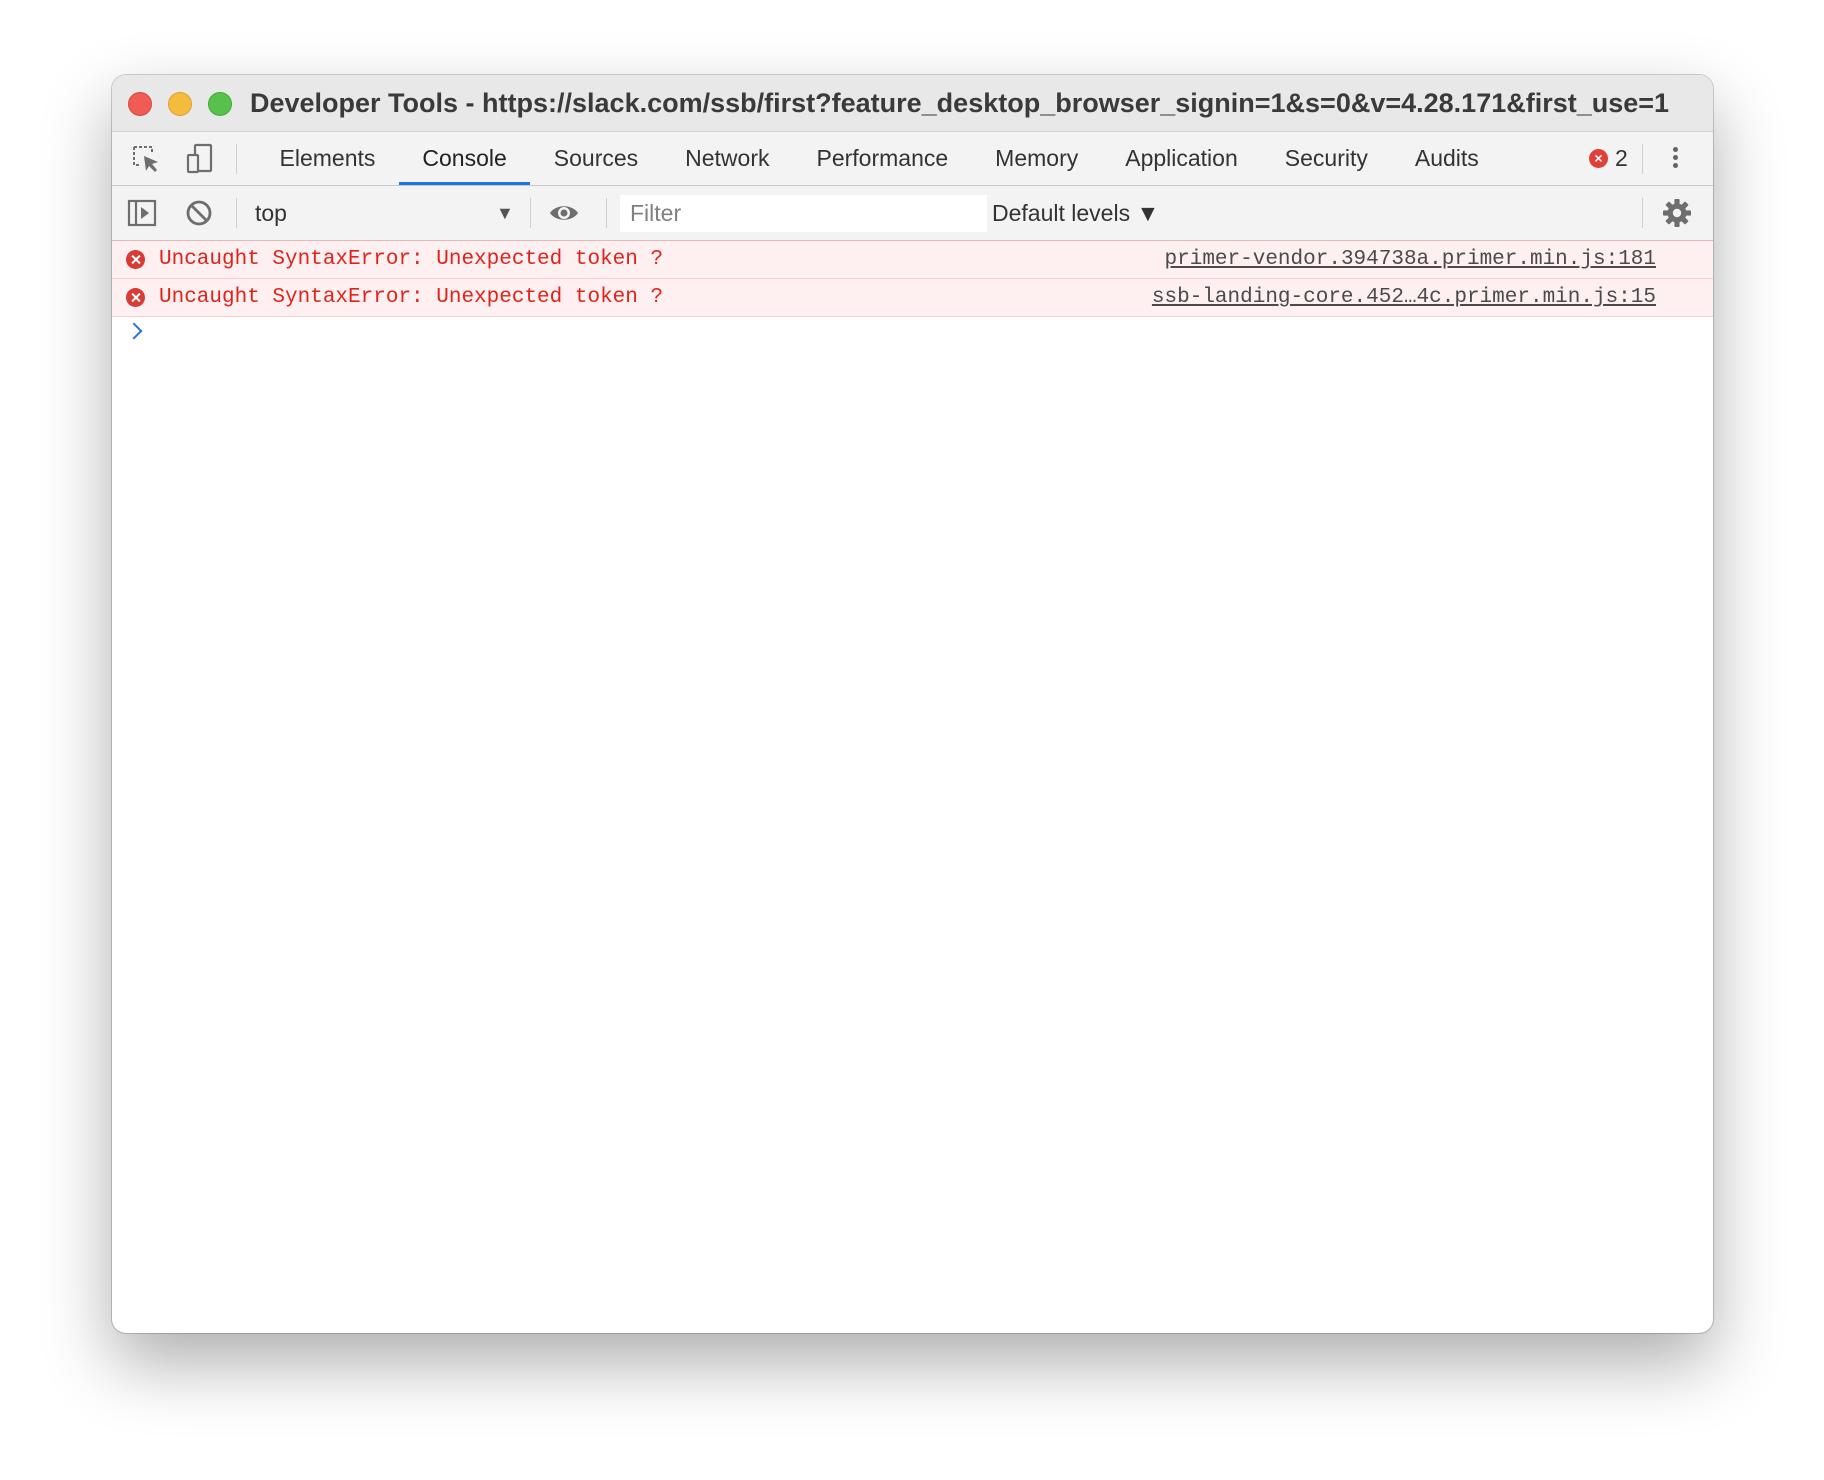 This screenshot has width=1824, height=1480. Describe the element at coordinates (803, 213) in the screenshot. I see `filter-input` at that location.